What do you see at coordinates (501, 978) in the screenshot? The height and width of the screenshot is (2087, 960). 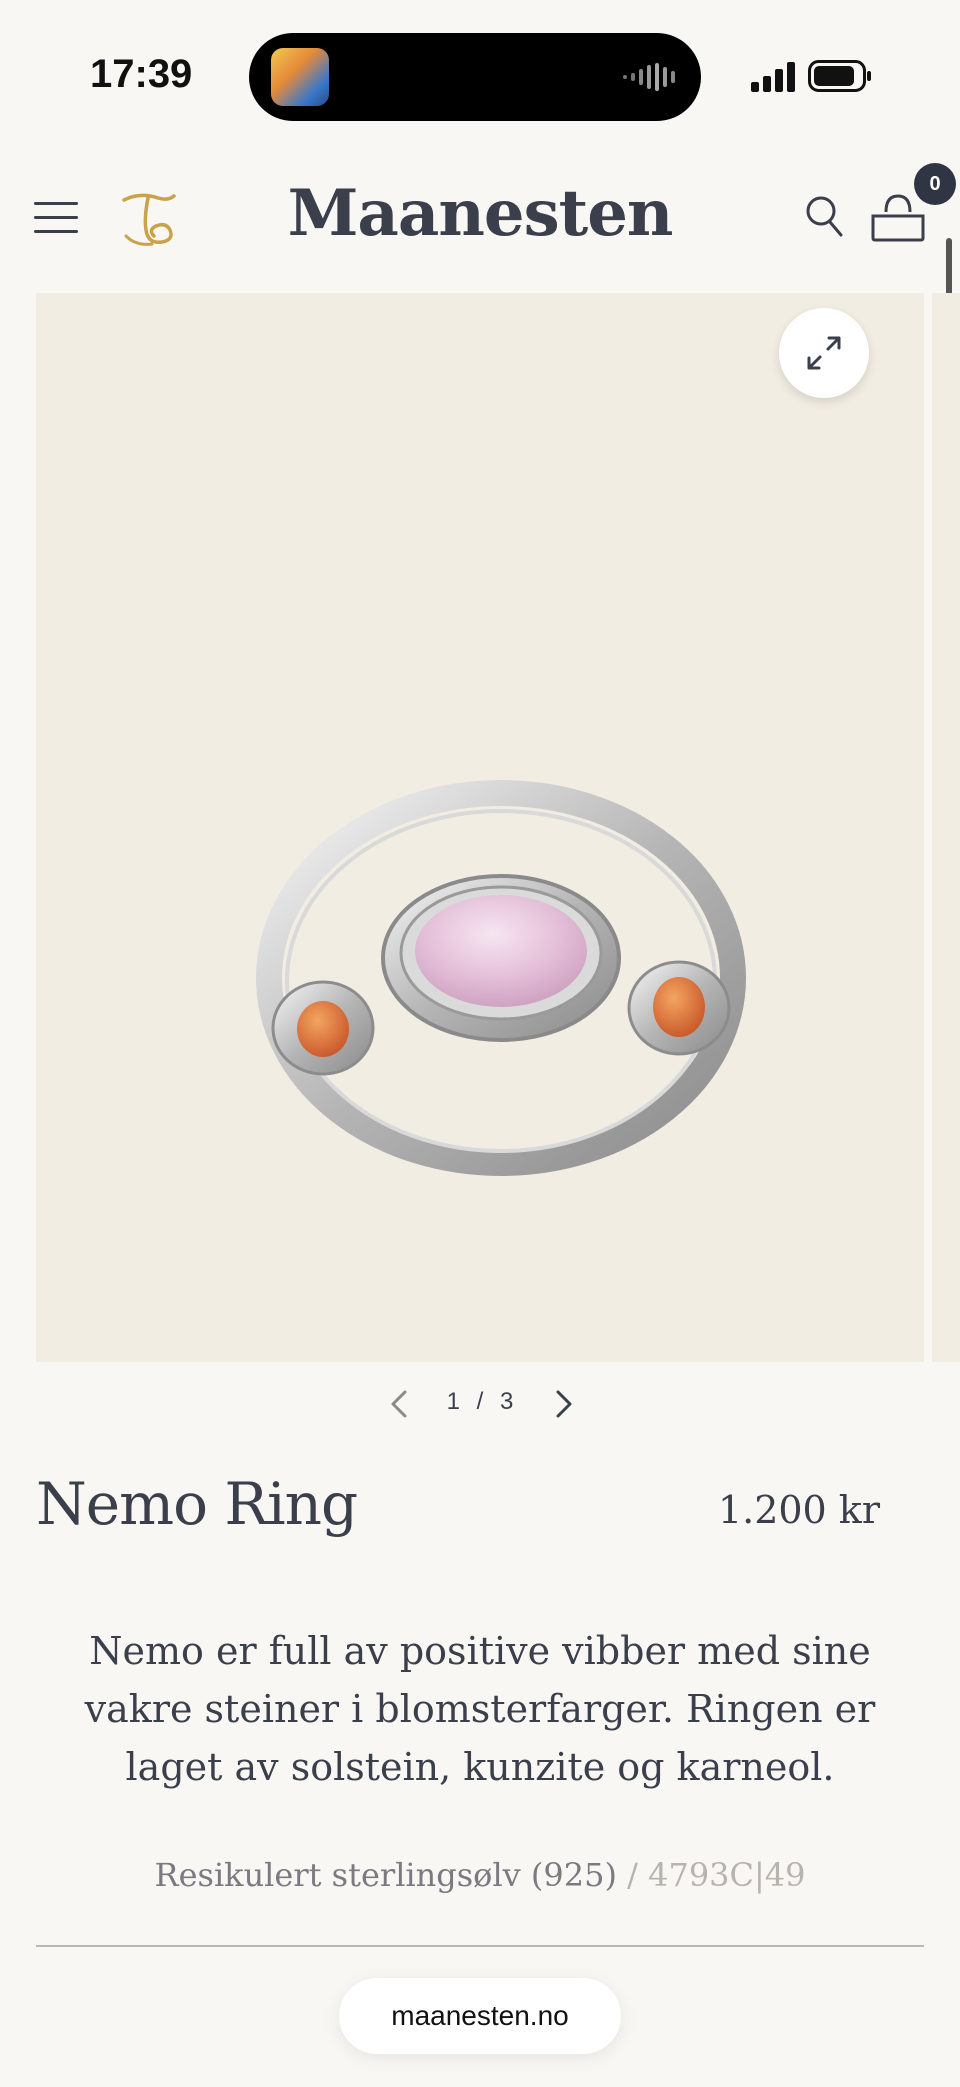 I see `product-image-ring` at bounding box center [501, 978].